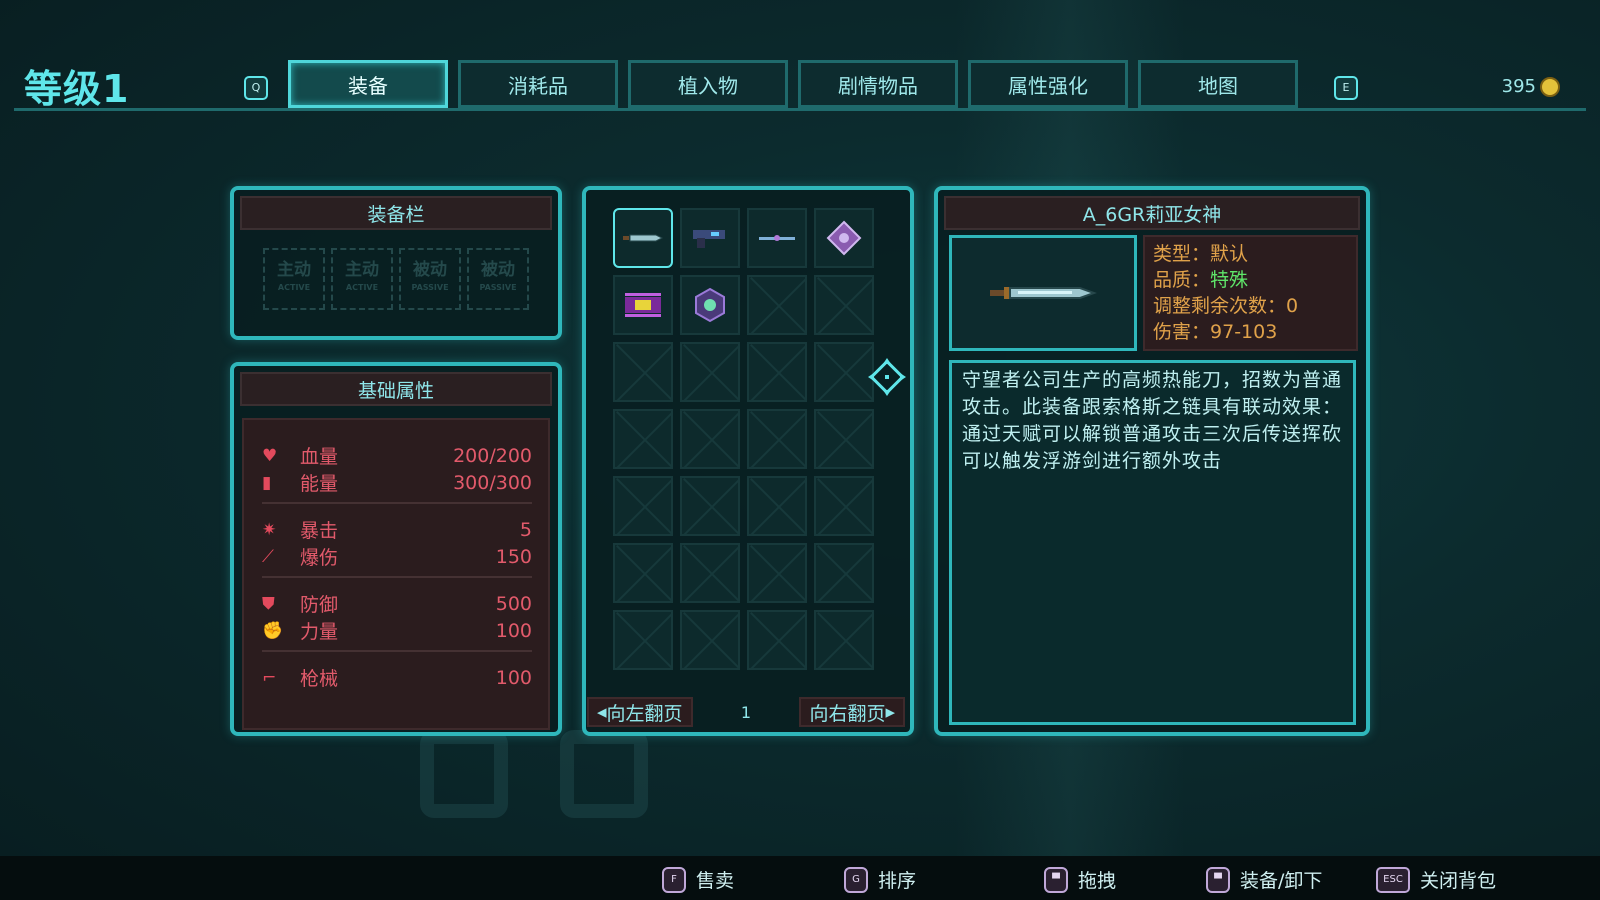  Describe the element at coordinates (397, 603) in the screenshot. I see `stat-row: ⛊ 防御 500` at that location.